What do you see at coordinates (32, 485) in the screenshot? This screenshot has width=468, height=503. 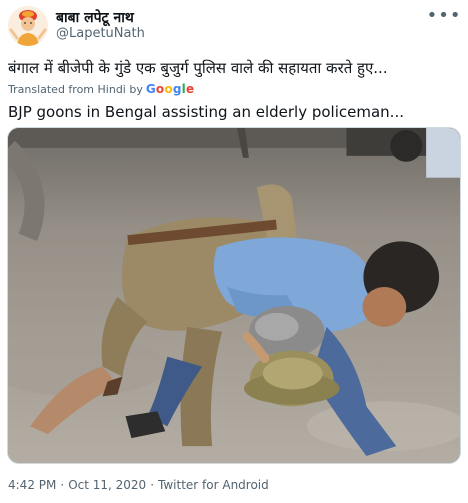 I see `tweet-time: 4:42 PM` at bounding box center [32, 485].